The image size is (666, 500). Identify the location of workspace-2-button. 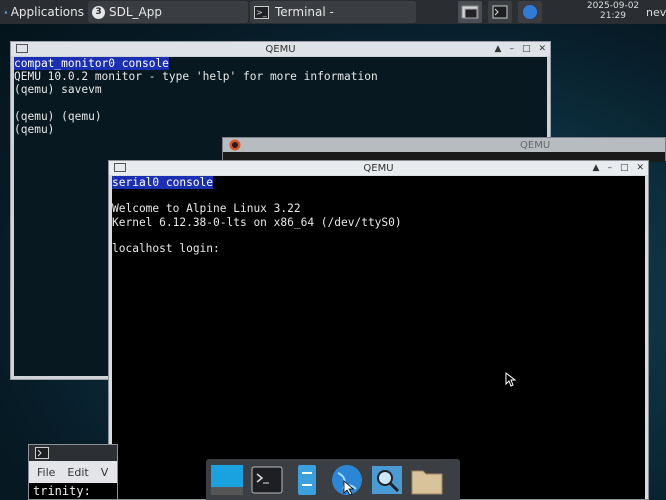
(500, 12).